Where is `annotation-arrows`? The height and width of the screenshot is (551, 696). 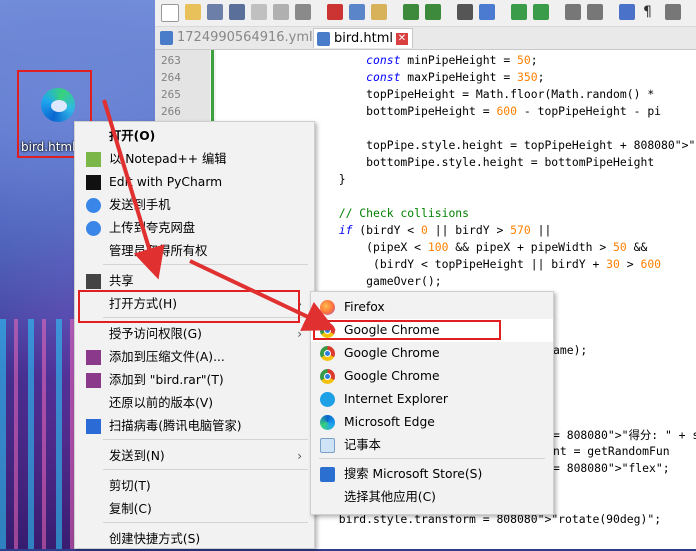 annotation-arrows is located at coordinates (219, 215).